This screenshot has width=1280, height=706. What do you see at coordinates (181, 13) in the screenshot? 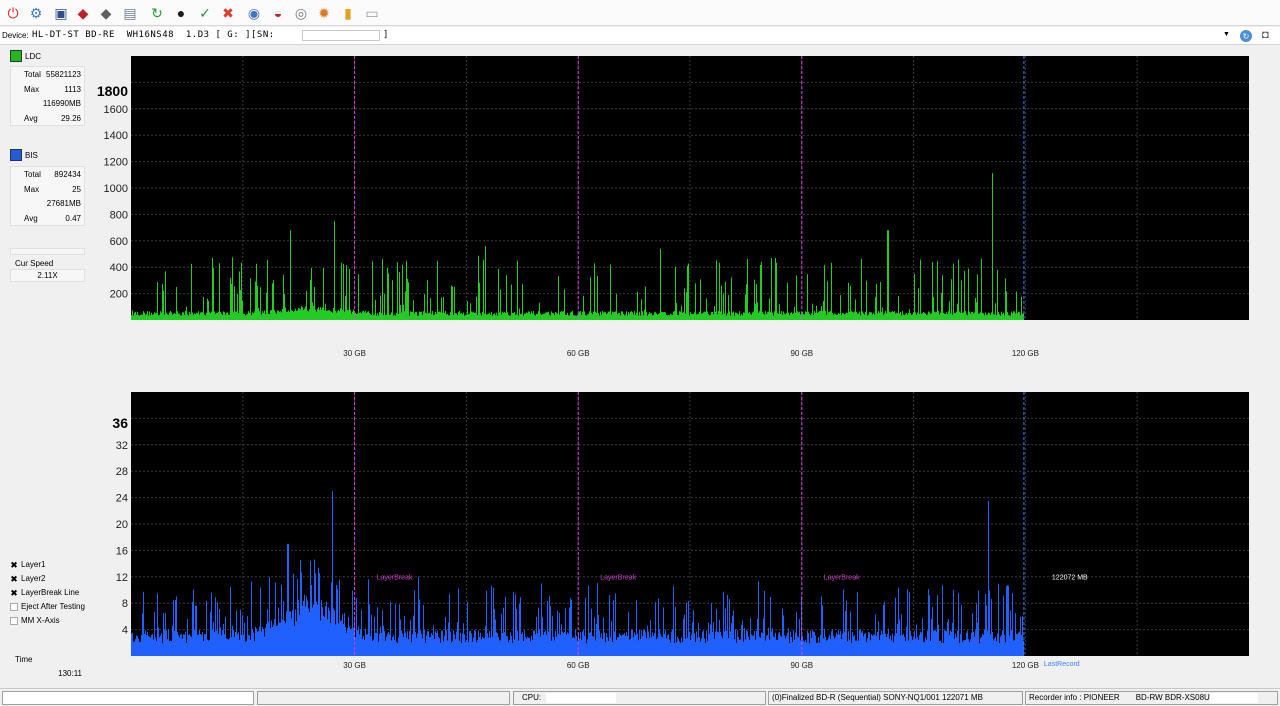
I see `disc-start-icon: ●` at bounding box center [181, 13].